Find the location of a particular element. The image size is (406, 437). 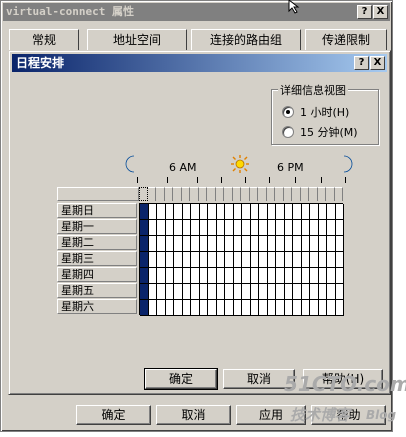

radio-15-minutes: 15 分钟(M) is located at coordinates (320, 132).